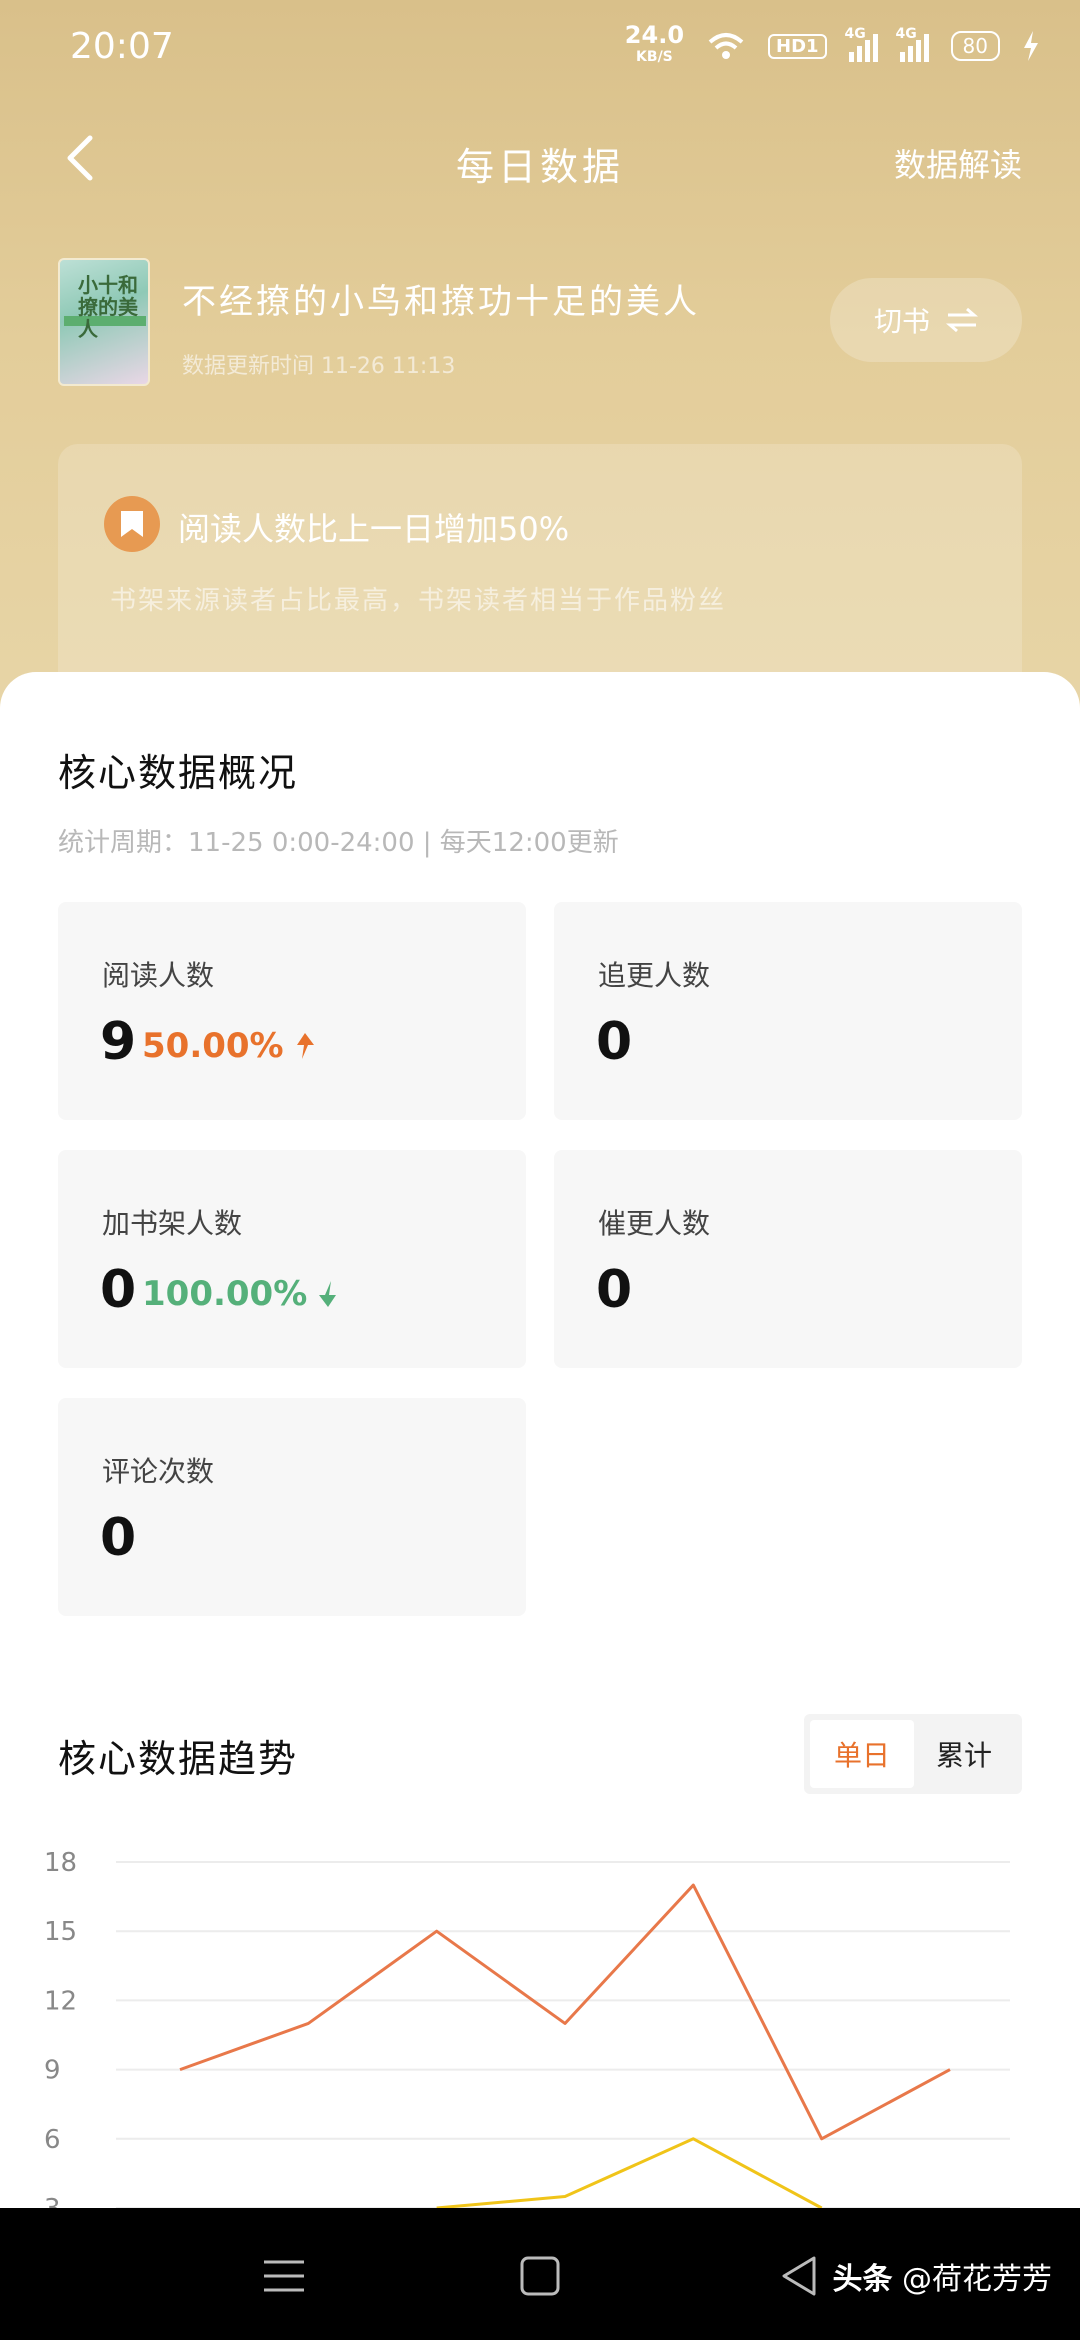 This screenshot has height=2340, width=1080. What do you see at coordinates (540, 48) in the screenshot?
I see `status-bar: 20:07 24.0 KB/S HD1 4G 4G 80` at bounding box center [540, 48].